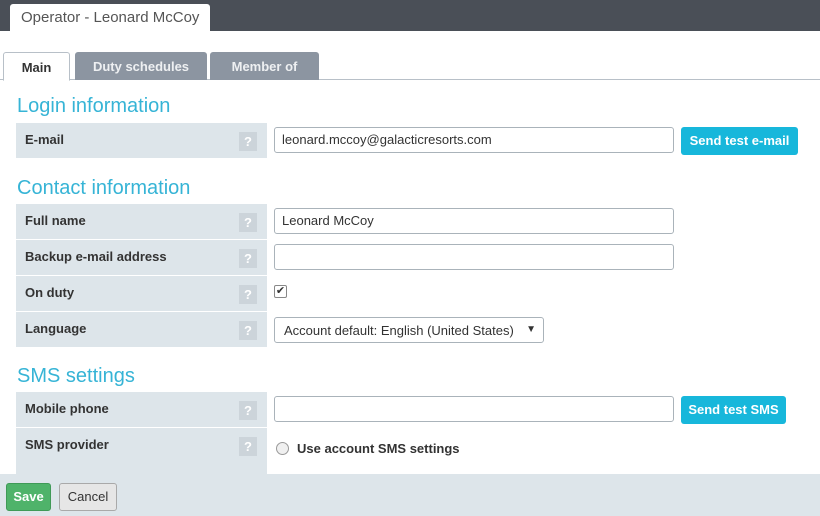  Describe the element at coordinates (50, 292) in the screenshot. I see `on-duty-label: On duty` at that location.